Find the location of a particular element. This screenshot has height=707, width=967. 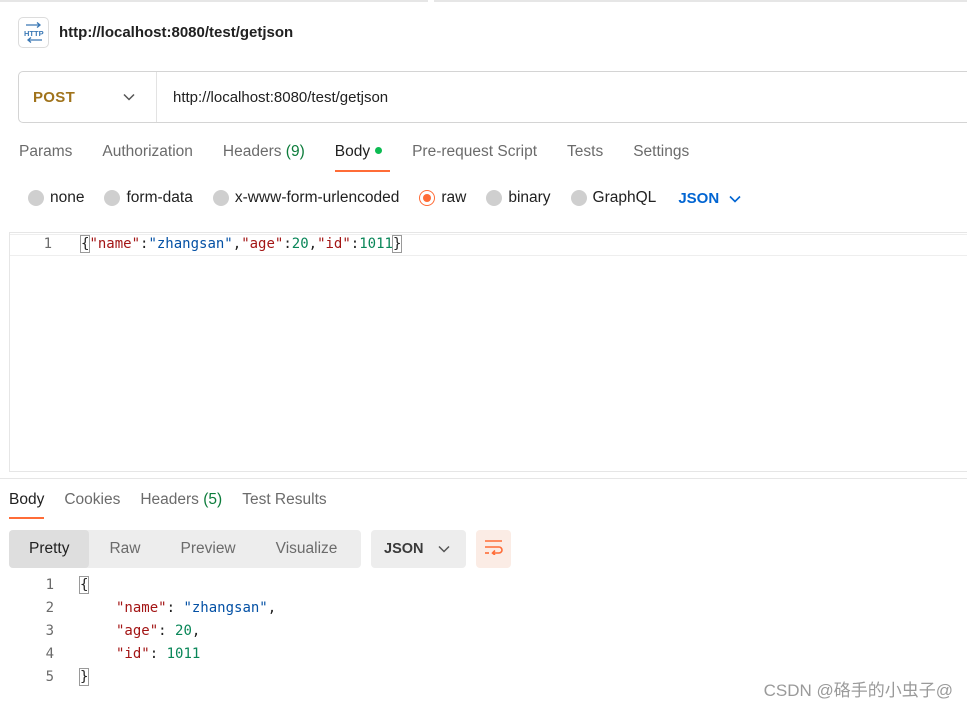

response-format-select: JSON is located at coordinates (418, 549).